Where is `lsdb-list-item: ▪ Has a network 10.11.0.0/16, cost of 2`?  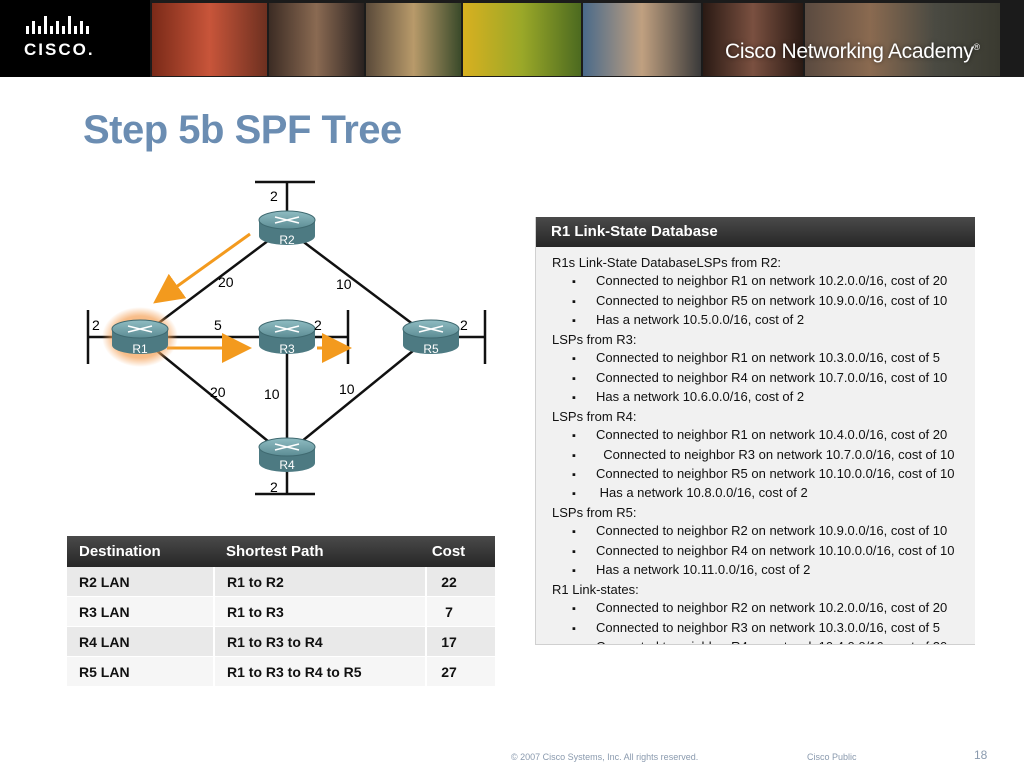 lsdb-list-item: ▪ Has a network 10.11.0.0/16, cost of 2 is located at coordinates (763, 570).